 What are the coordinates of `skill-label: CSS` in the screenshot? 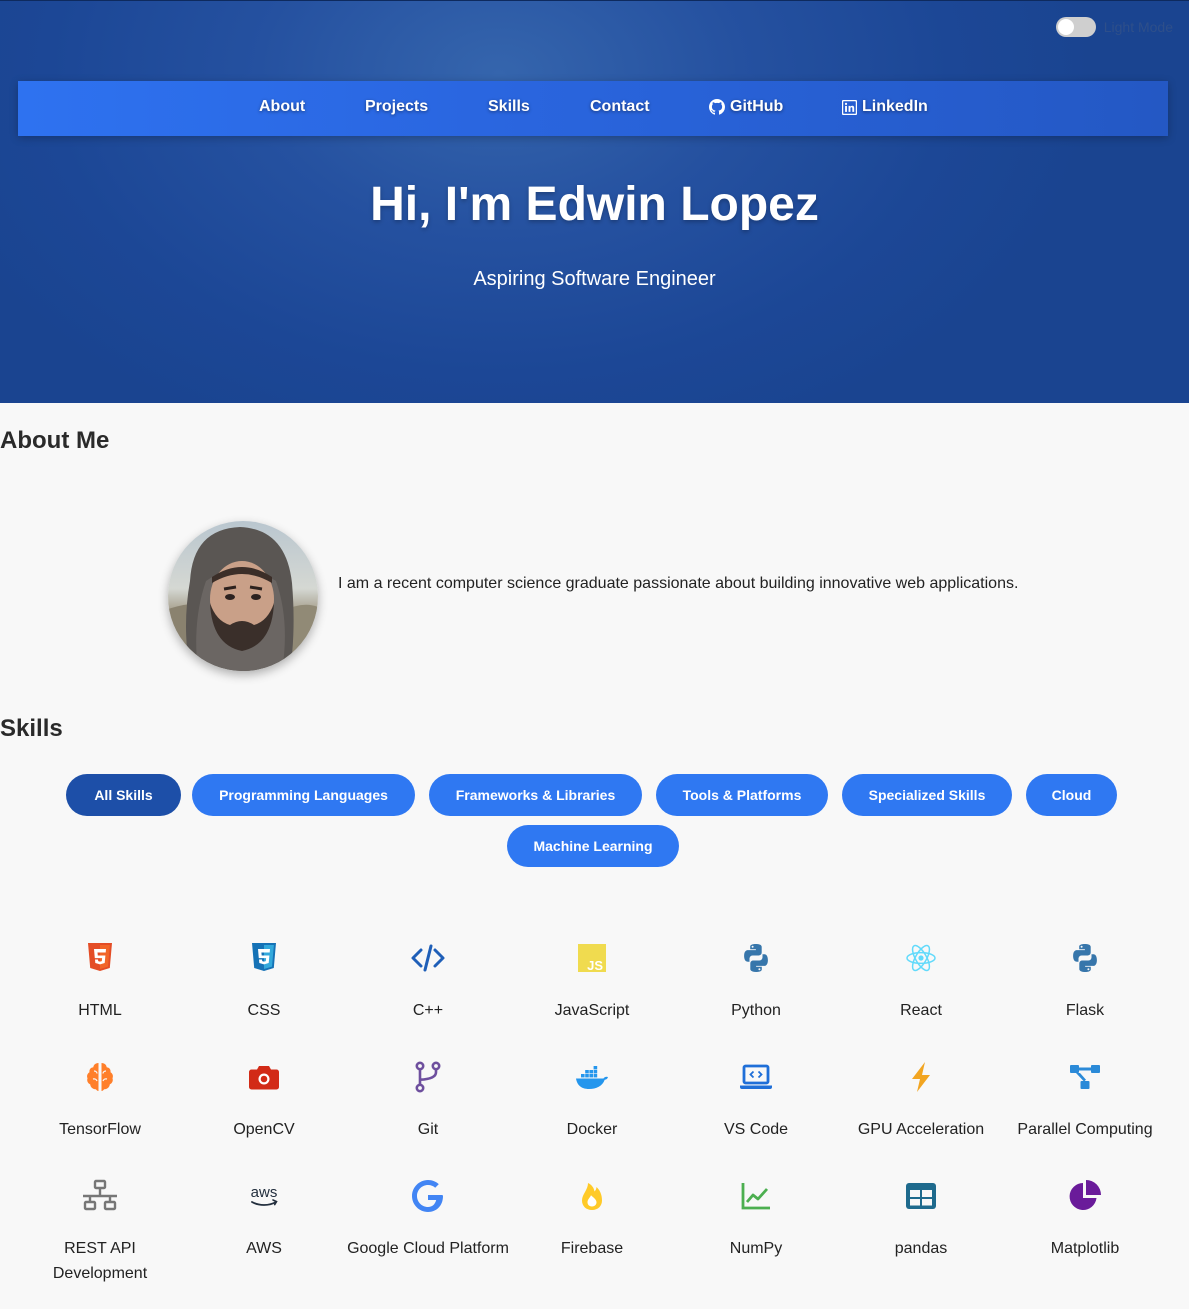 It's located at (264, 1010).